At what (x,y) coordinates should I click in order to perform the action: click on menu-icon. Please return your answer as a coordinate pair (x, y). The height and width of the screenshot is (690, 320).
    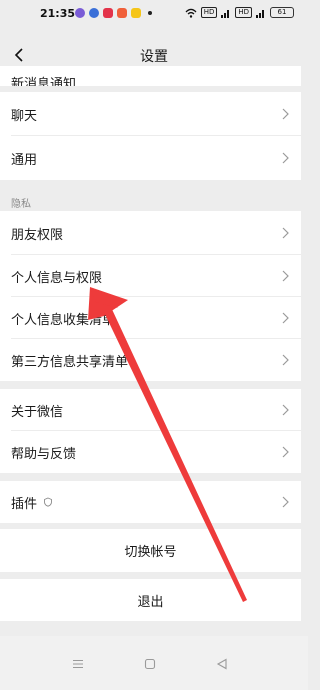
    Looking at the image, I should click on (78, 664).